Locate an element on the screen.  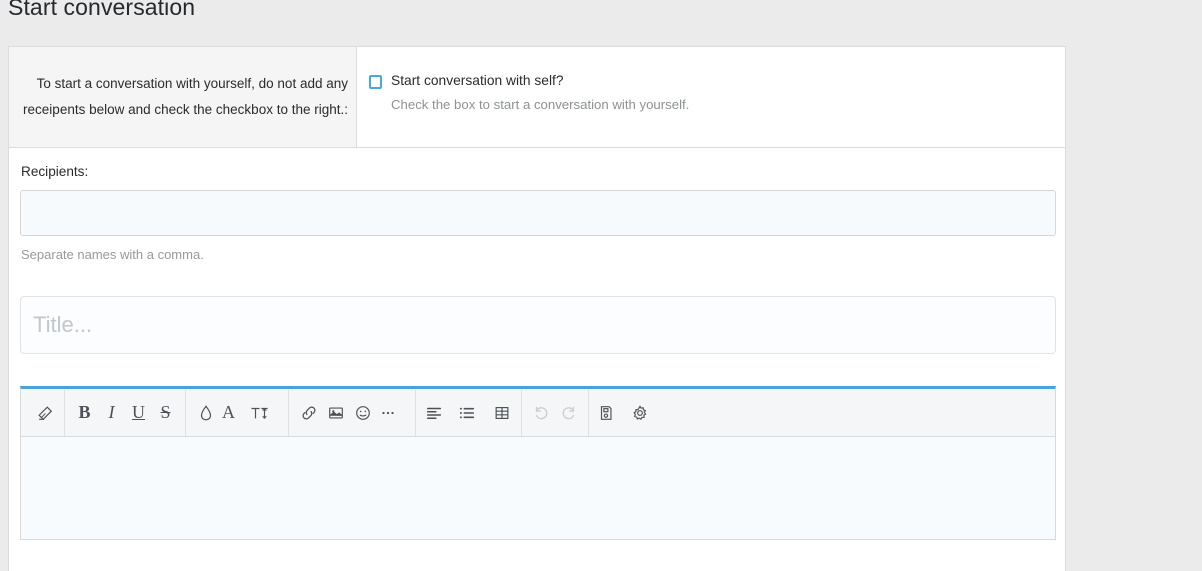
underline-button: U is located at coordinates (138, 413).